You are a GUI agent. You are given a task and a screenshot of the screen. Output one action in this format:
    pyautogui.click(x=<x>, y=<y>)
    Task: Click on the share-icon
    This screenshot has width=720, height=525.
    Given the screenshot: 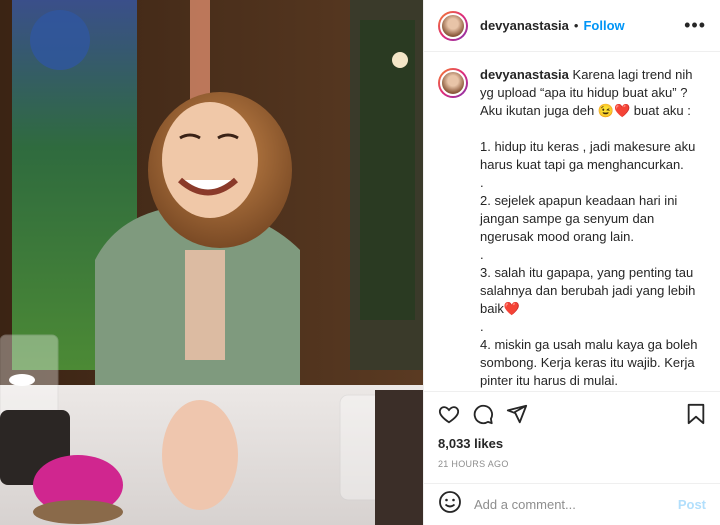 What is the action you would take?
    pyautogui.click(x=517, y=414)
    